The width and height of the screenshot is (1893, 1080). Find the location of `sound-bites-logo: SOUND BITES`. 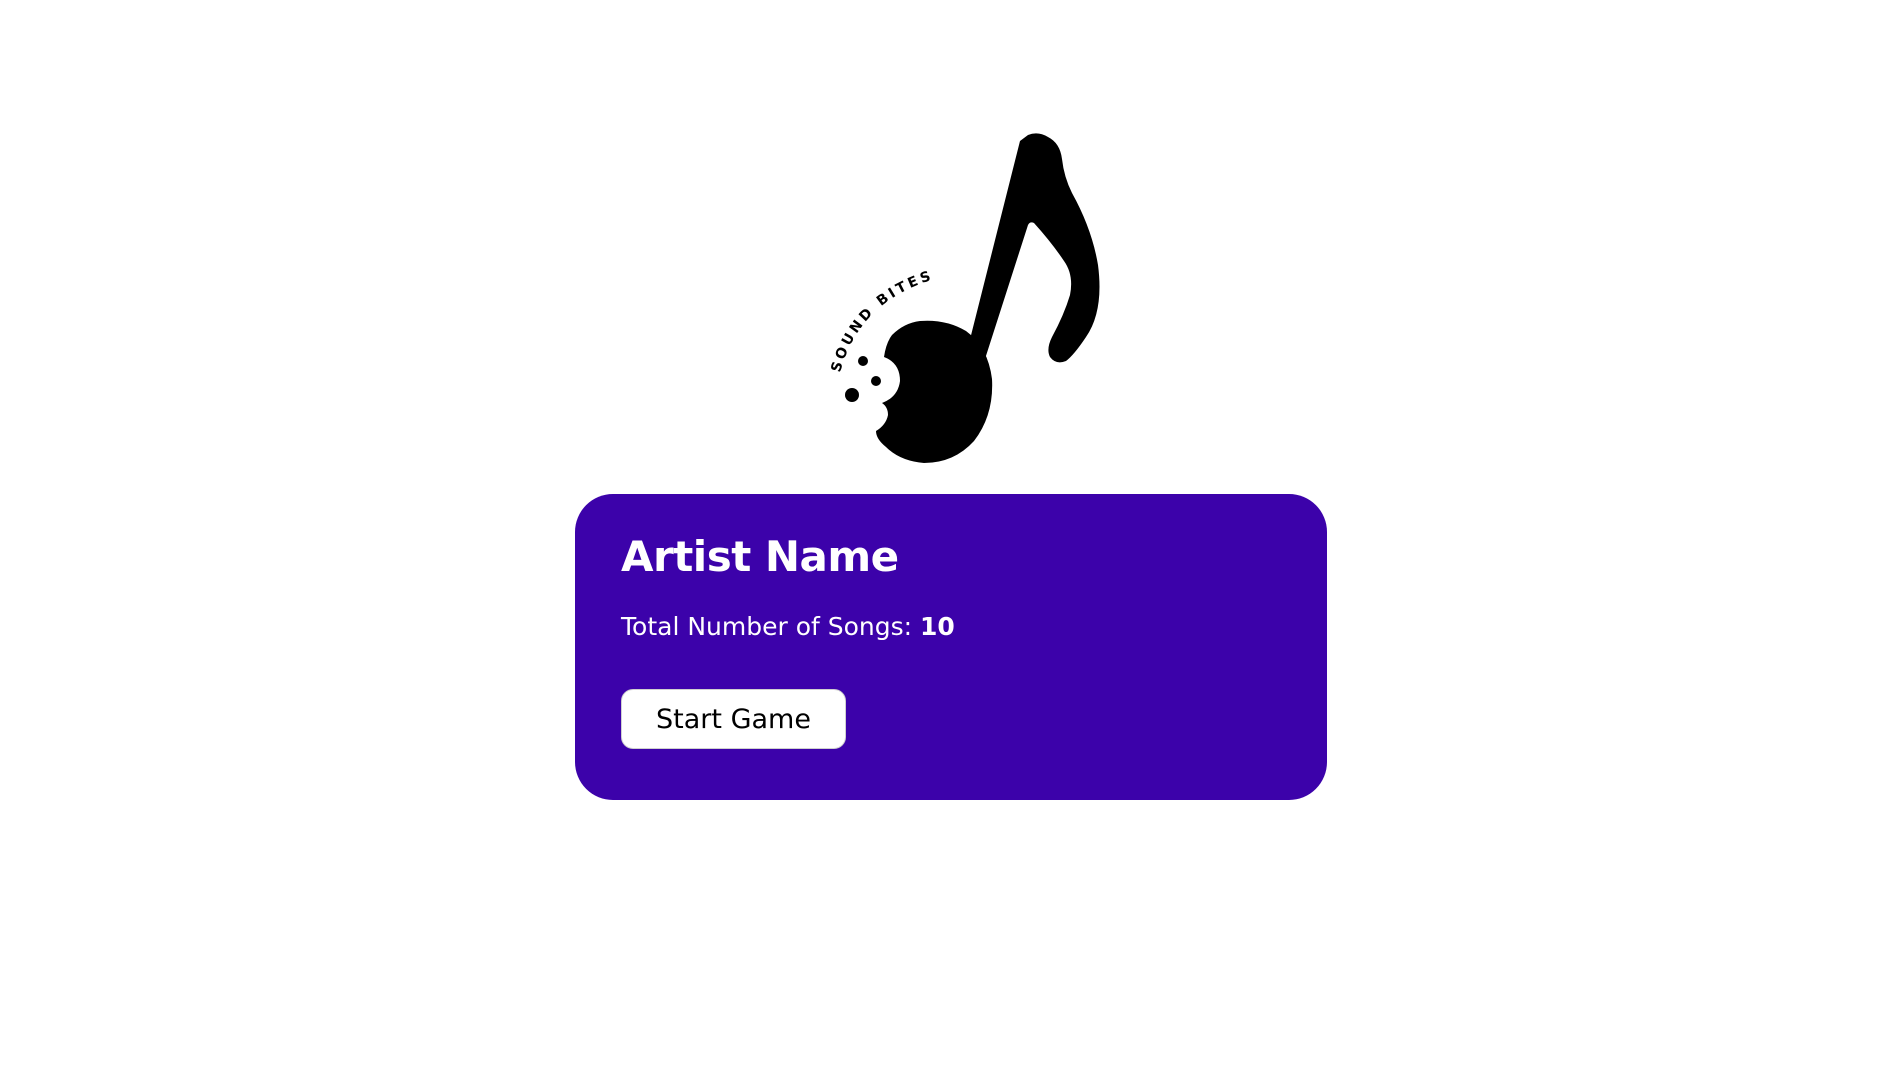

sound-bites-logo: SOUND BITES is located at coordinates (950, 295).